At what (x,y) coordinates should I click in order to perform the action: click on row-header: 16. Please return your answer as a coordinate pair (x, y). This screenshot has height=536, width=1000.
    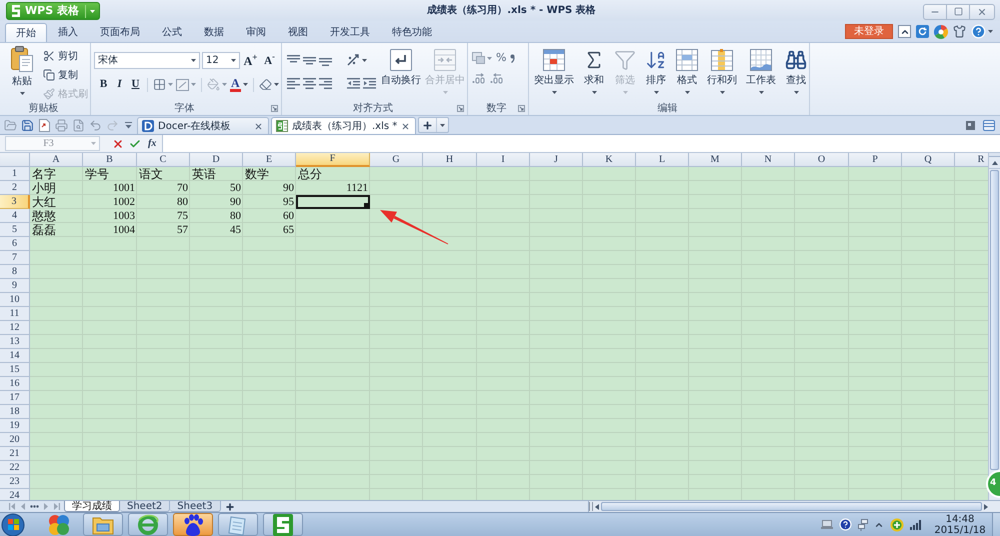
    Looking at the image, I should click on (15, 384).